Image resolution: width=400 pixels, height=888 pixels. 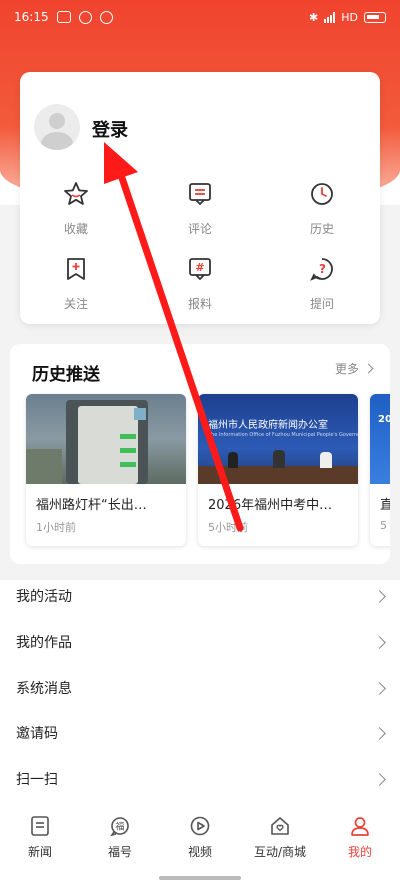 I want to click on battery-icon, so click(x=375, y=17).